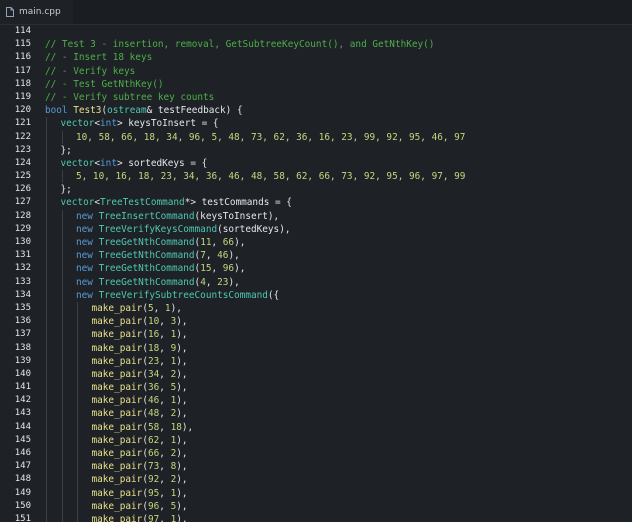 The image size is (632, 522). Describe the element at coordinates (316, 31) in the screenshot. I see `code-line: 114` at that location.